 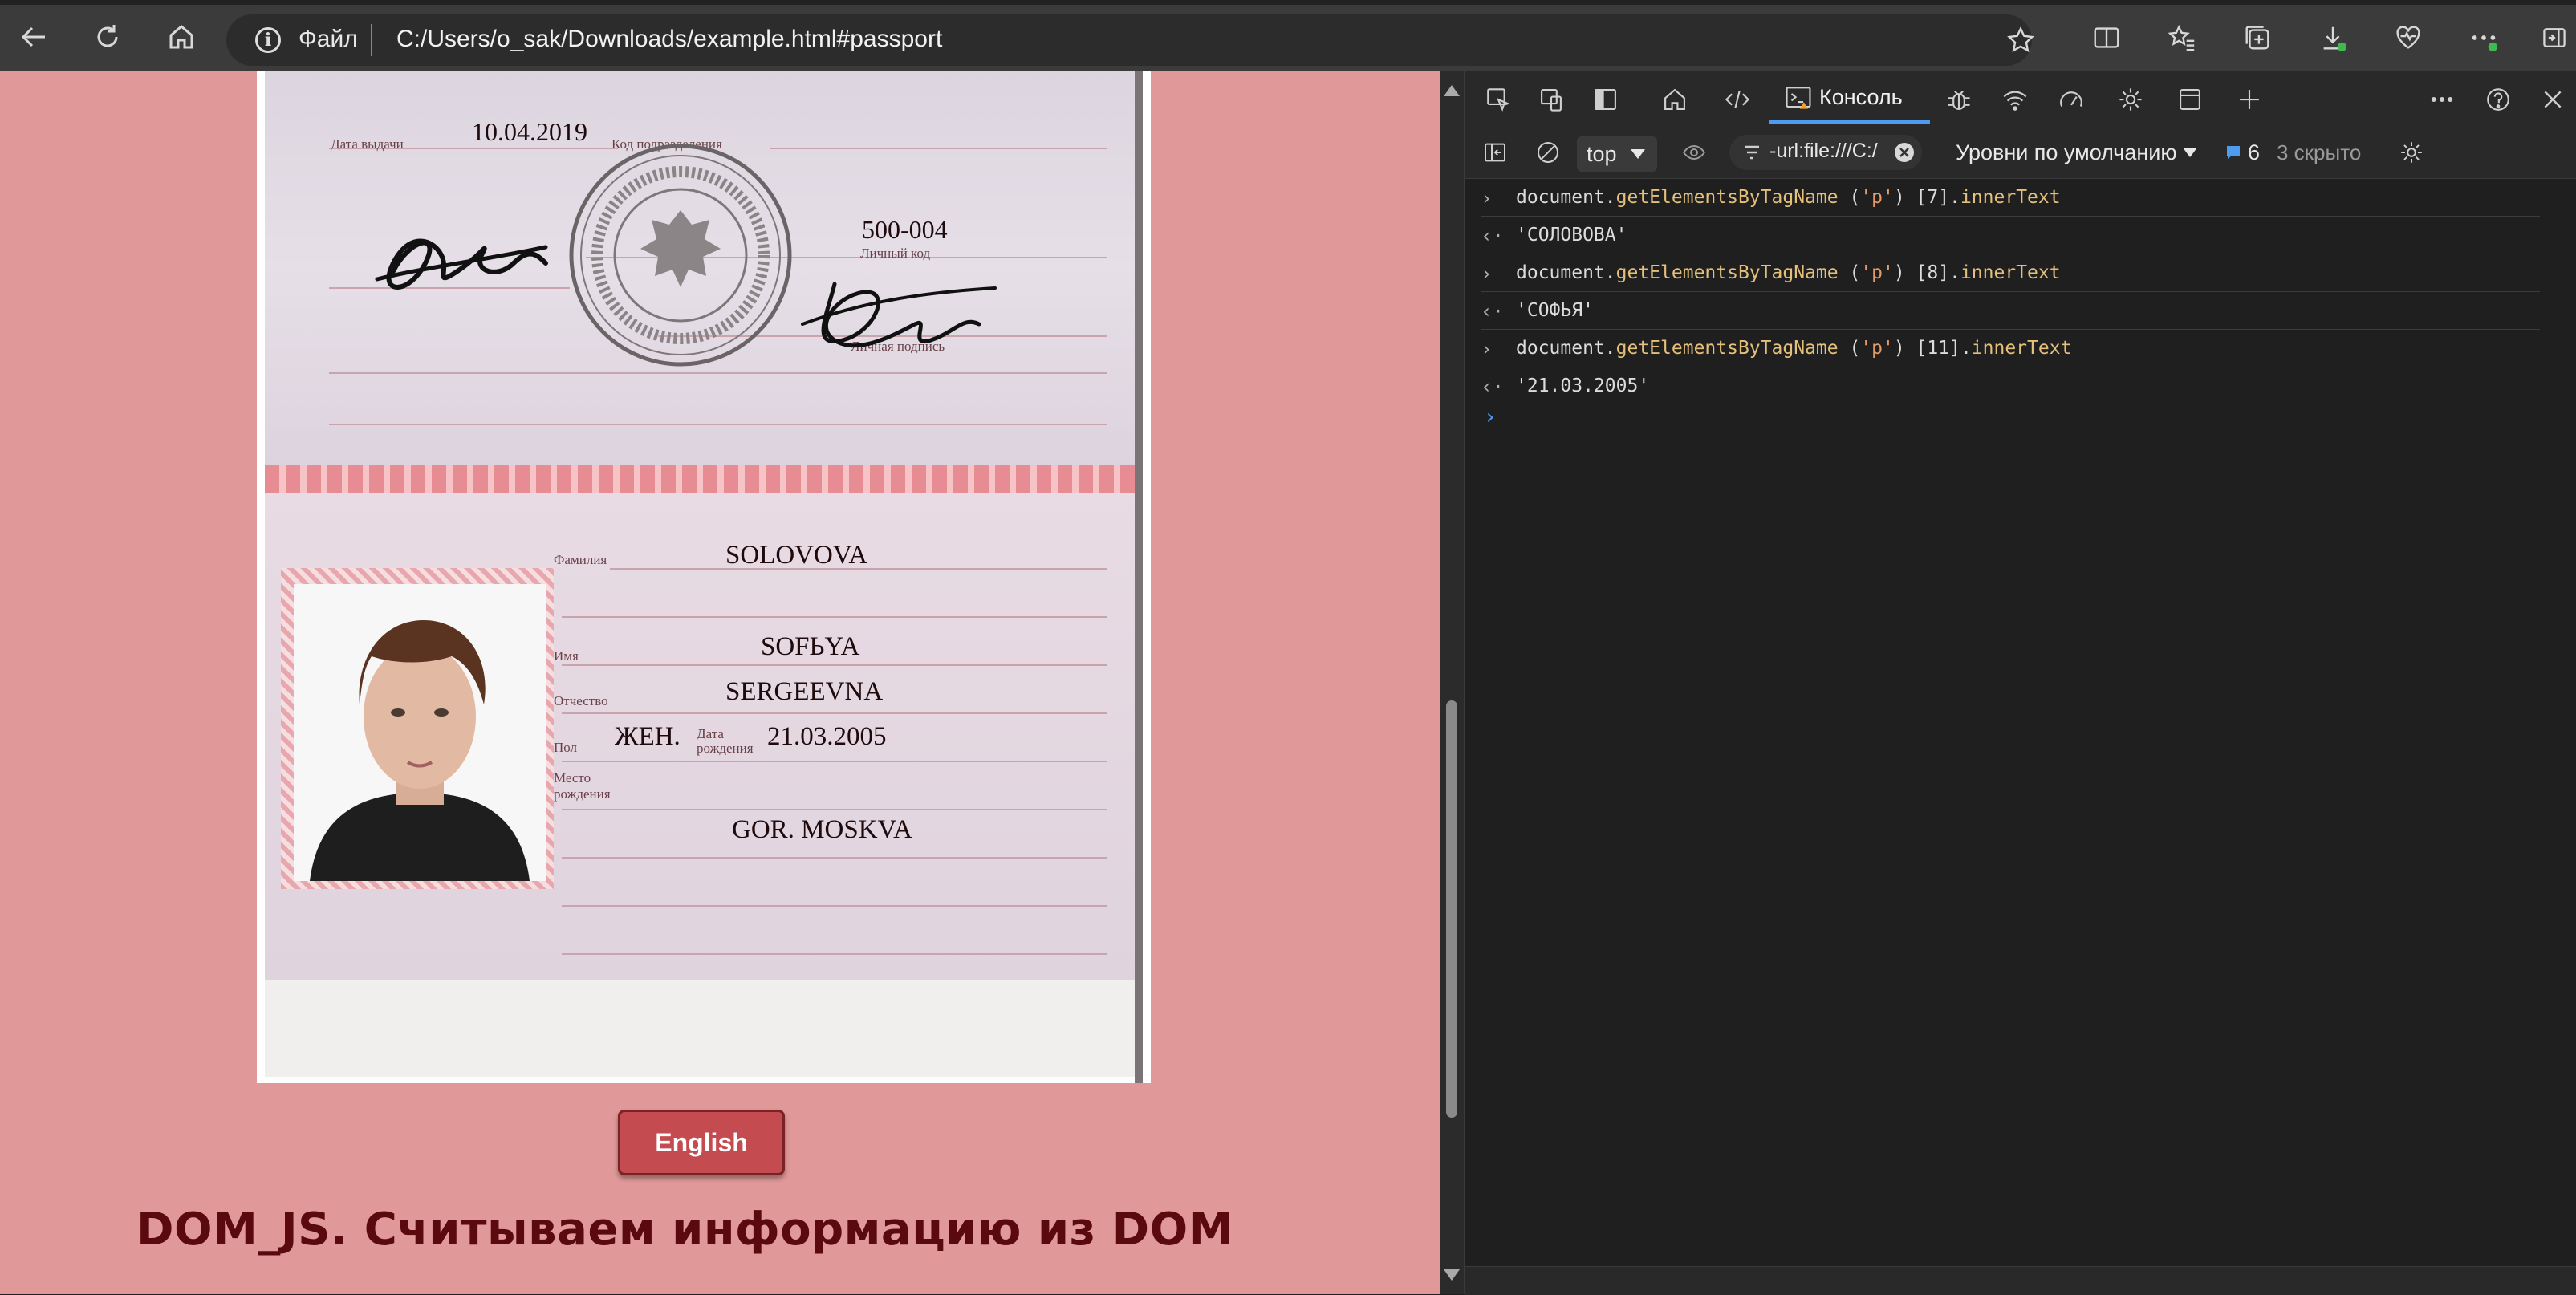 I want to click on birth-date: 21.03.2005, so click(x=827, y=737).